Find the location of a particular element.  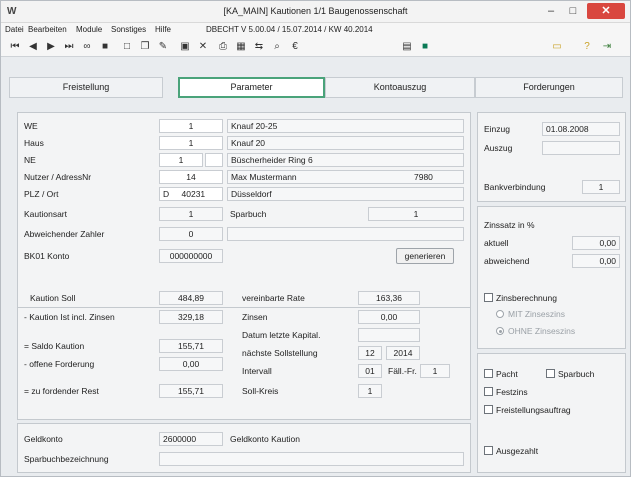

bankverbindung-value: 1 is located at coordinates (601, 187).